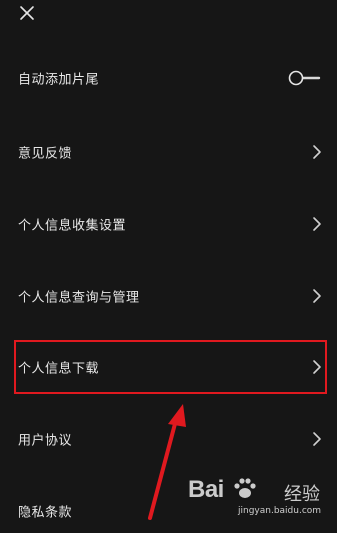  What do you see at coordinates (170, 367) in the screenshot?
I see `highlight-box` at bounding box center [170, 367].